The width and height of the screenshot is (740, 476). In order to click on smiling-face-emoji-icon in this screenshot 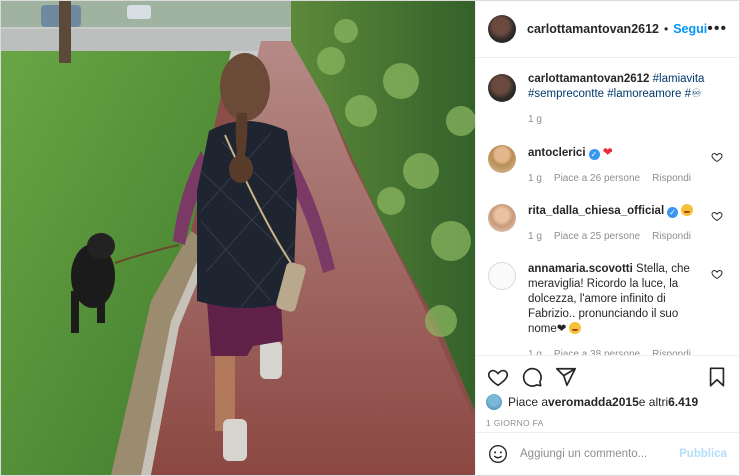, I will do `click(687, 209)`.